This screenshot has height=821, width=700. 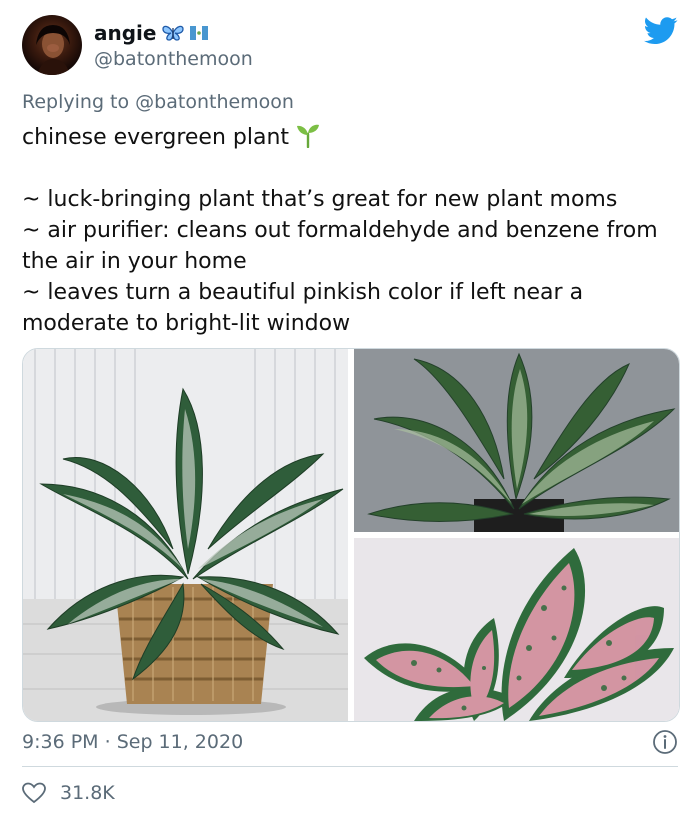 What do you see at coordinates (156, 137) in the screenshot?
I see `tweet-title: chinese evergreen plant` at bounding box center [156, 137].